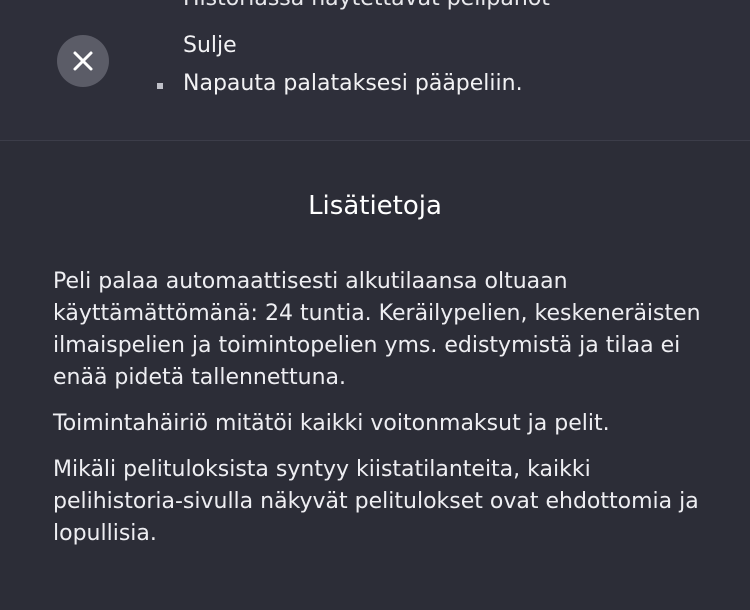  What do you see at coordinates (375, 206) in the screenshot?
I see `info-title: Lisätietoja` at bounding box center [375, 206].